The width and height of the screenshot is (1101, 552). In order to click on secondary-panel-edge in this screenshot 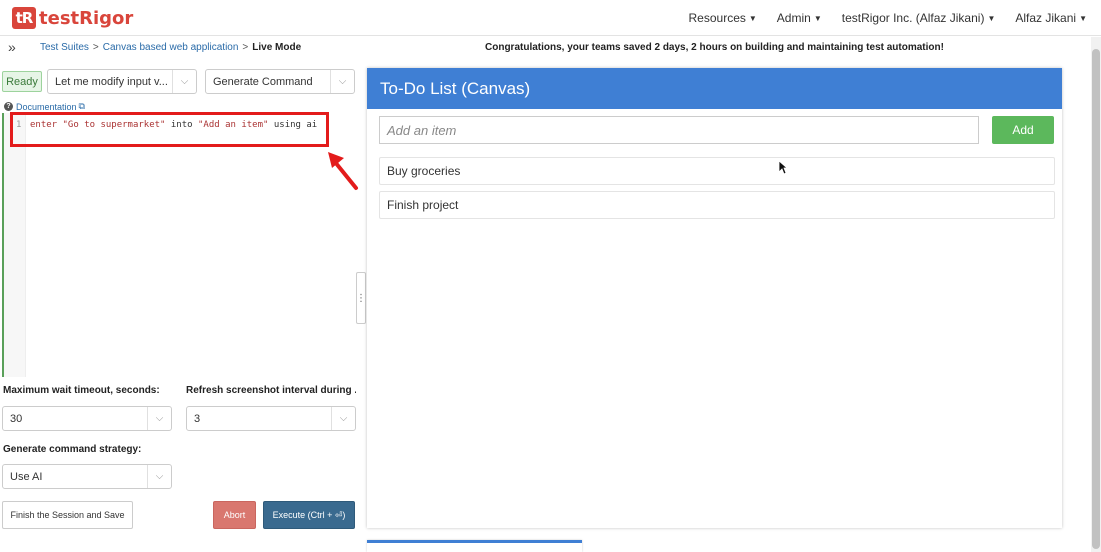, I will do `click(474, 546)`.